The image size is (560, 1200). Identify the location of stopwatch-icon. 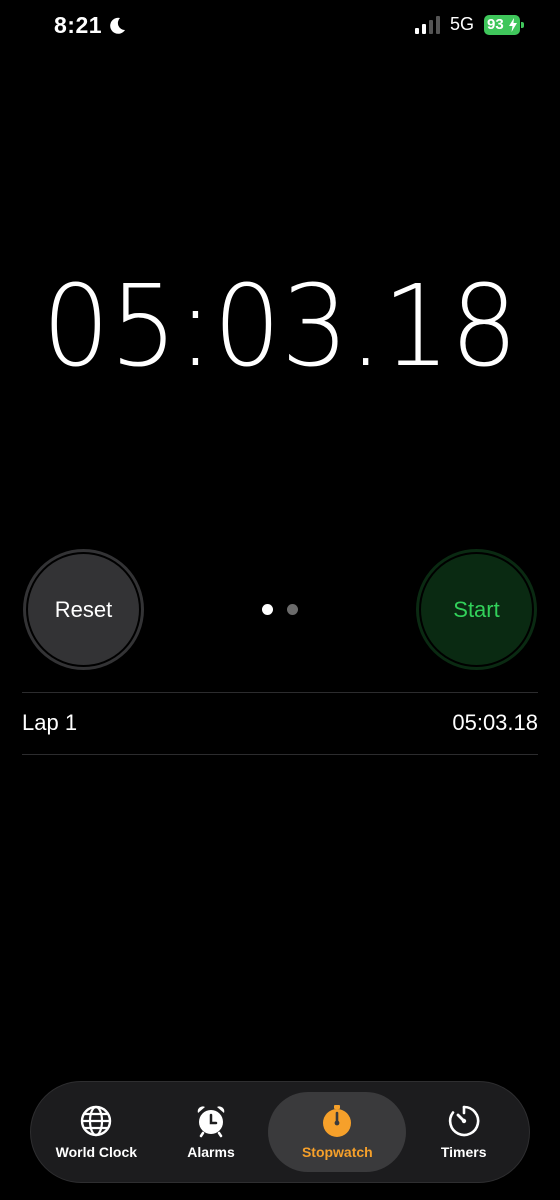
(337, 1121).